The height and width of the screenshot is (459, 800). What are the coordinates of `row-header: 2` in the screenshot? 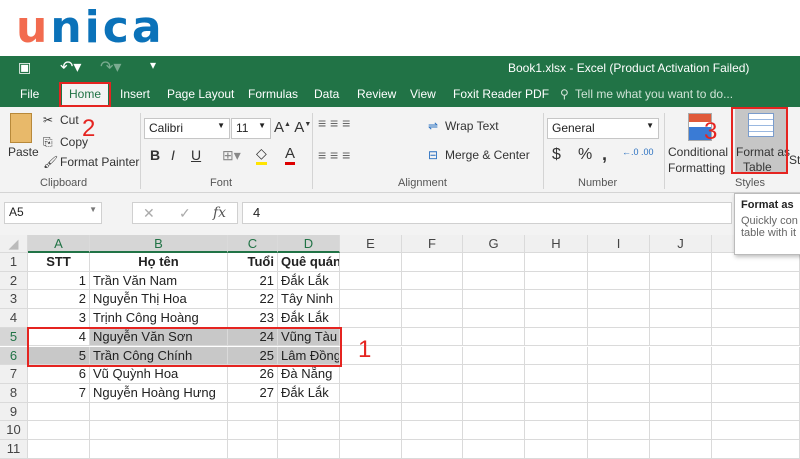 It's located at (14, 281).